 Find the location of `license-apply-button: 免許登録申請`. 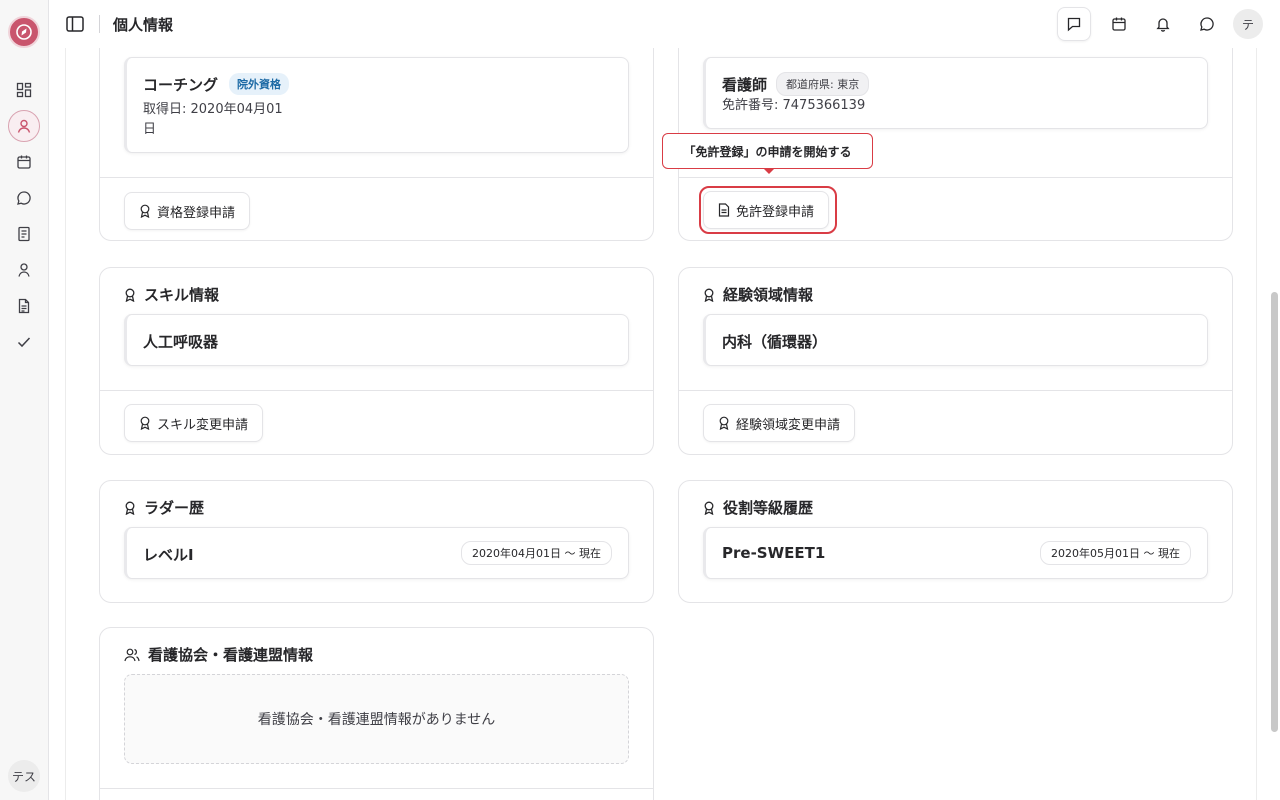

license-apply-button: 免許登録申請 is located at coordinates (766, 210).